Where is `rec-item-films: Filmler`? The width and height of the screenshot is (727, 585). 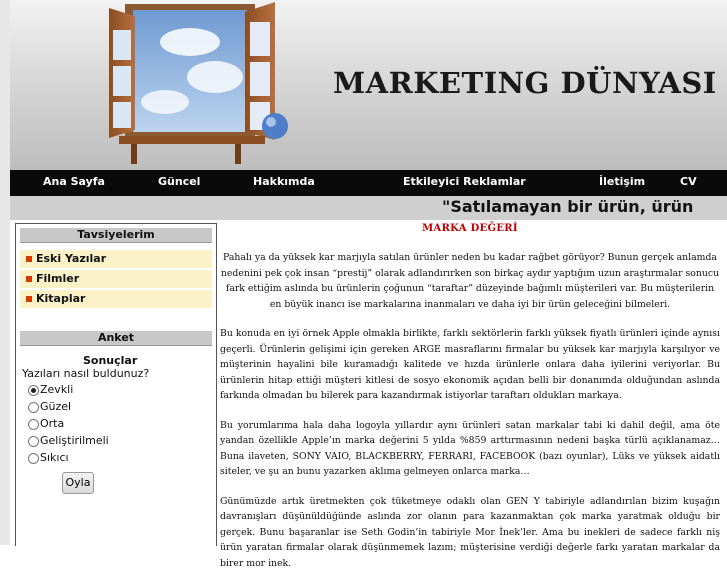
rec-item-films: Filmler is located at coordinates (116, 279).